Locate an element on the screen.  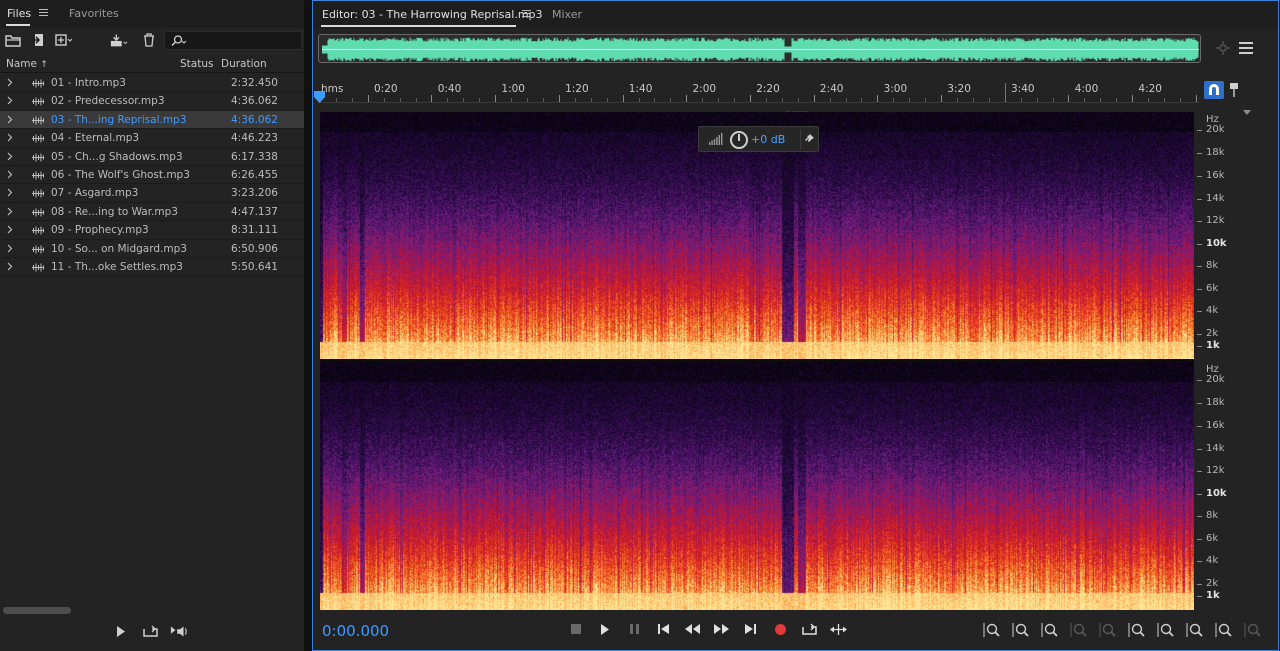
horizontal-scrollbar is located at coordinates (37, 610).